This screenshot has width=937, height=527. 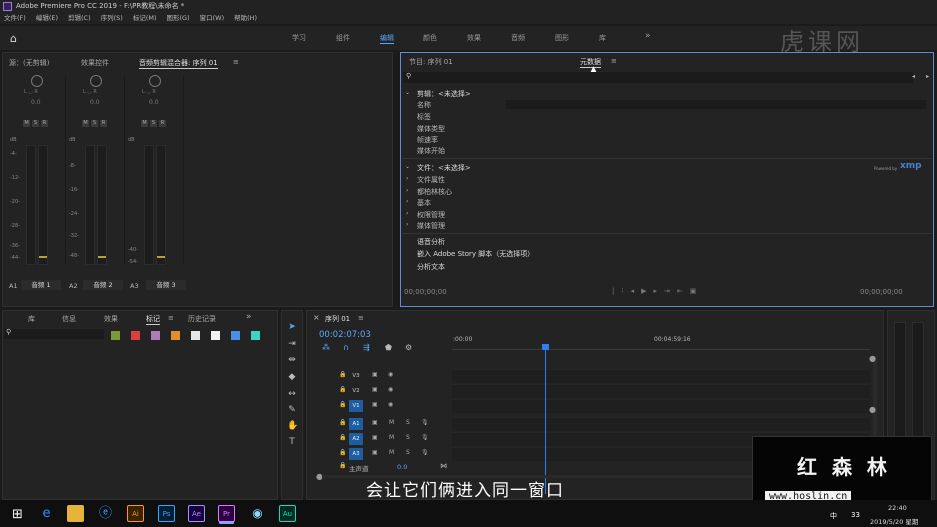 What do you see at coordinates (444, 168) in the screenshot?
I see `section-file-header: 文件：<未选择>` at bounding box center [444, 168].